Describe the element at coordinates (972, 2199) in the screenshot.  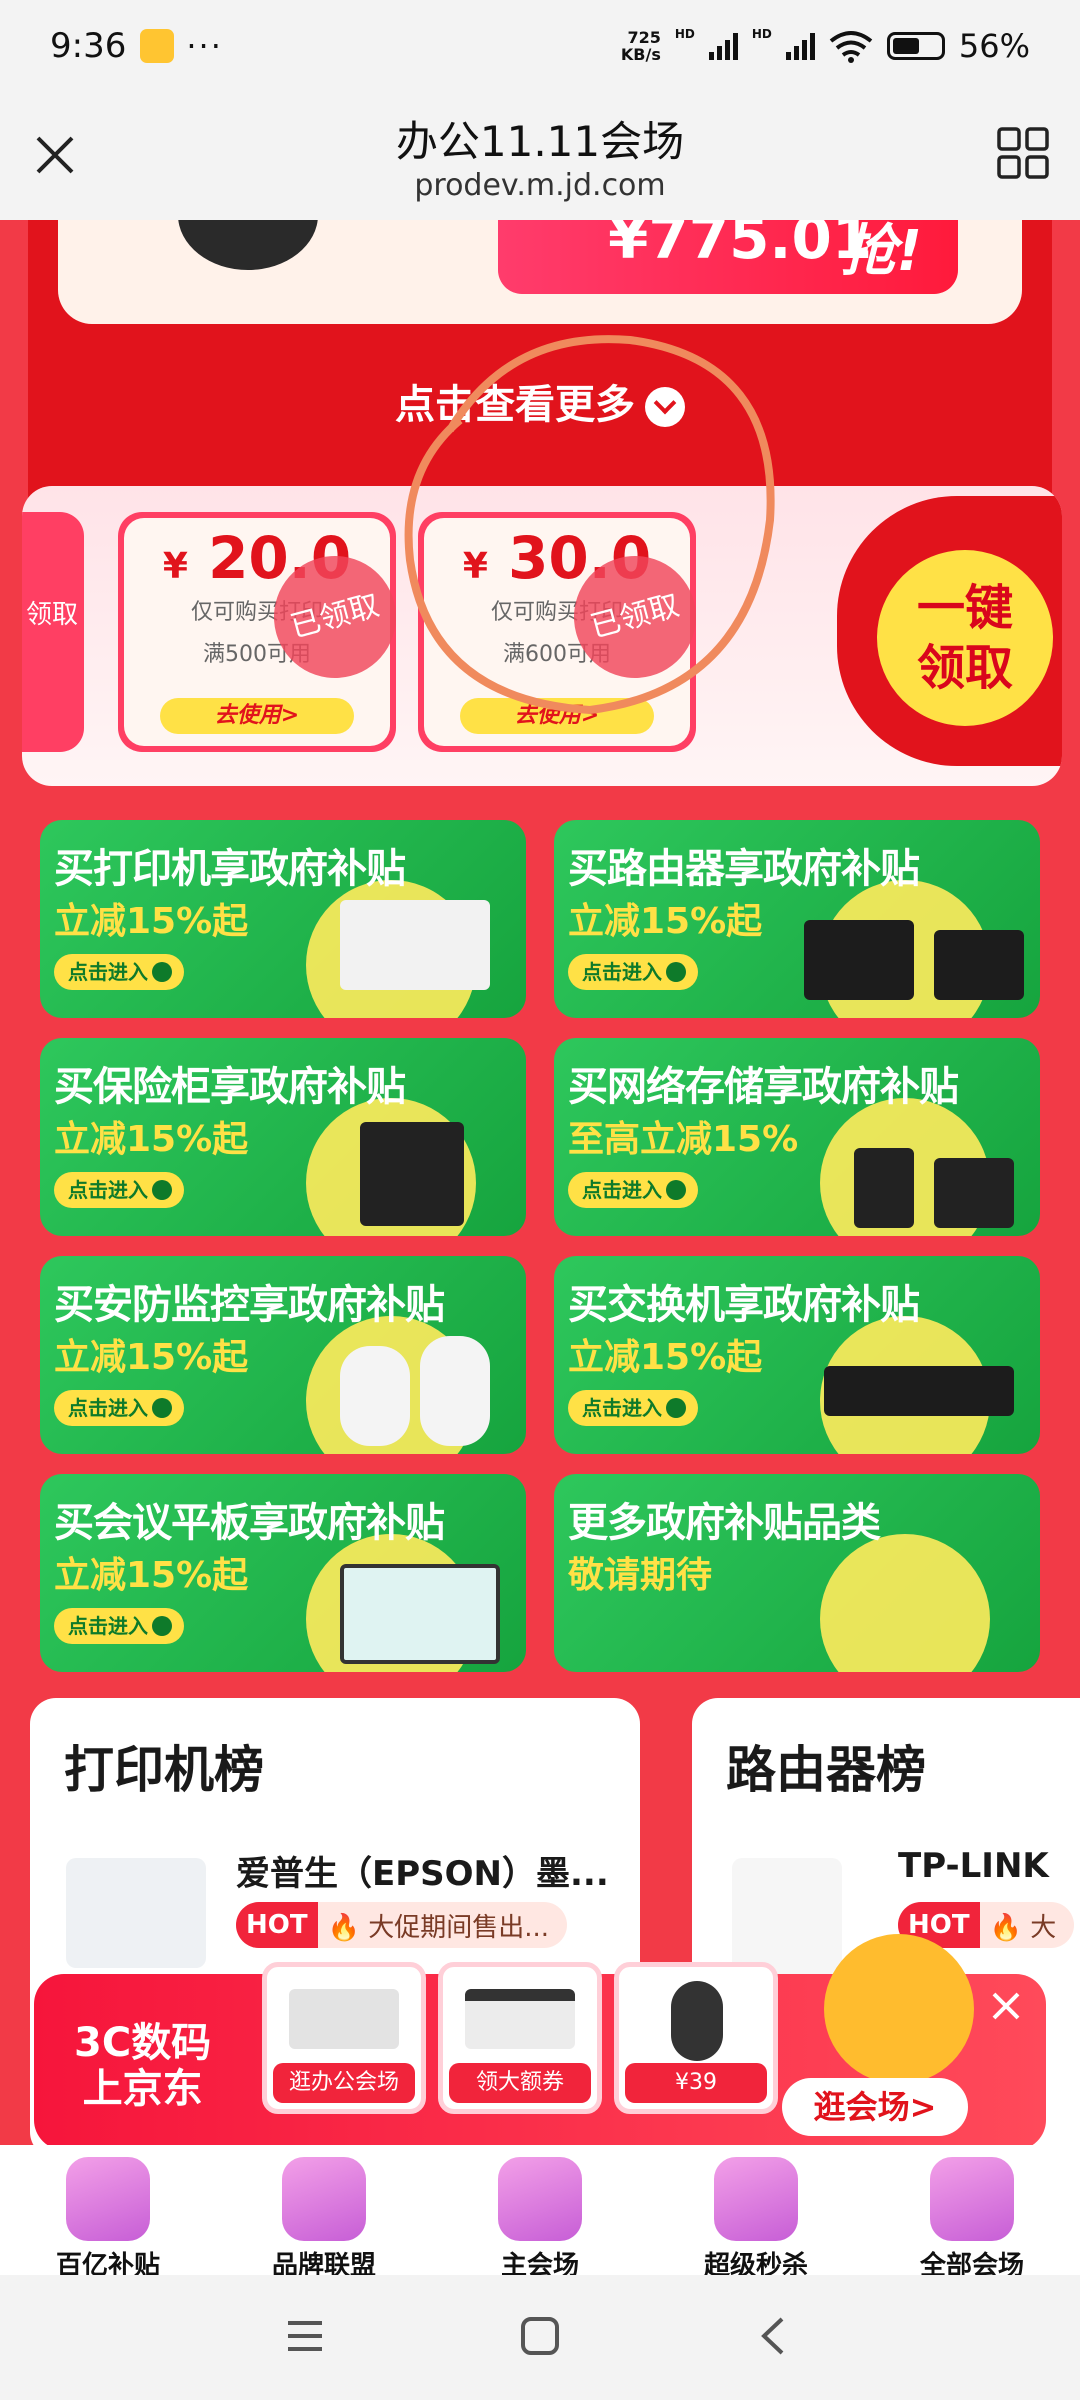
I see `grid-icon` at that location.